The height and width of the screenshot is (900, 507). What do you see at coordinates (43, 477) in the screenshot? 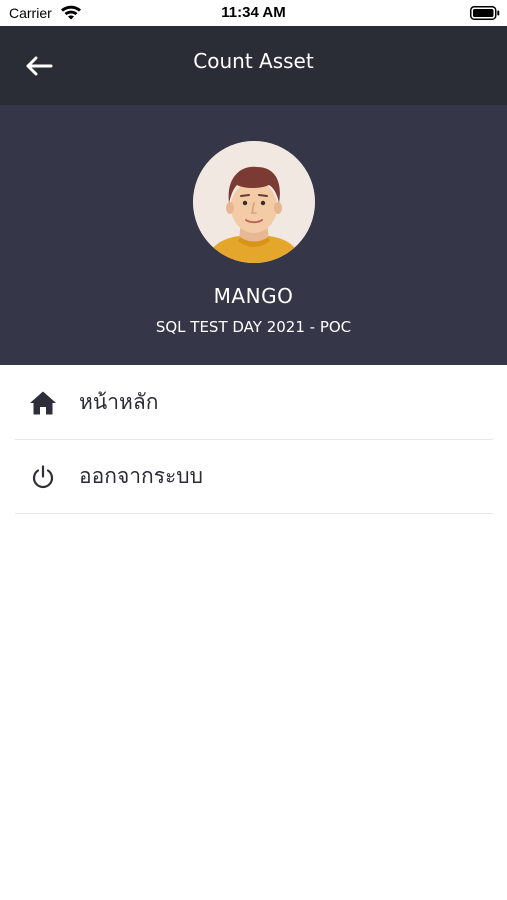
I see `power-icon` at bounding box center [43, 477].